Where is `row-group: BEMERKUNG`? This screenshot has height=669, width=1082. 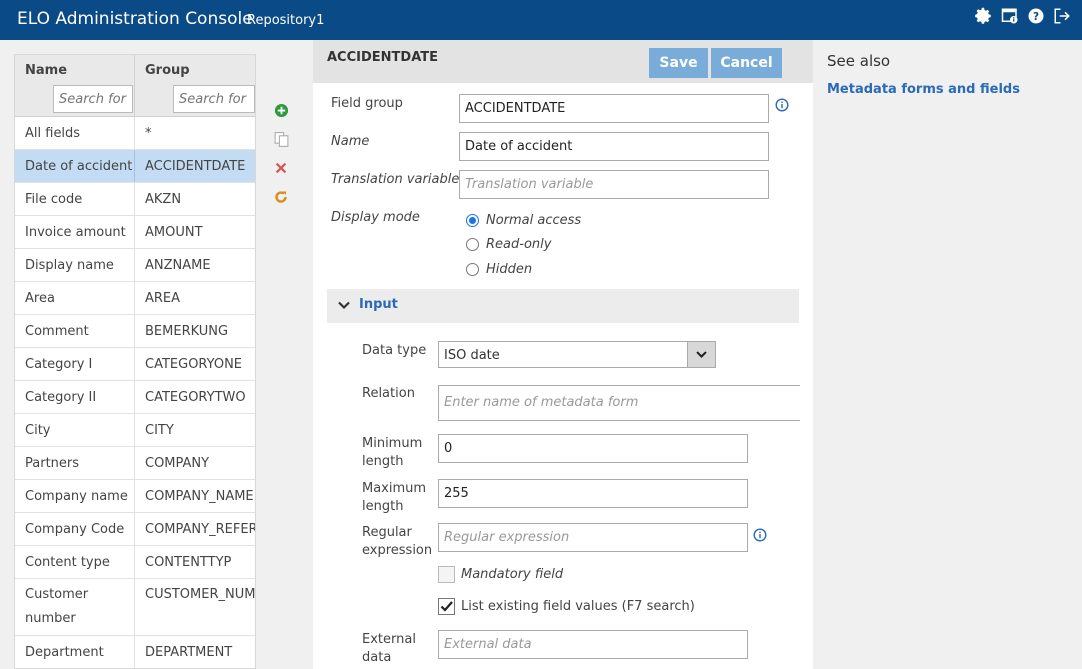 row-group: BEMERKUNG is located at coordinates (187, 331).